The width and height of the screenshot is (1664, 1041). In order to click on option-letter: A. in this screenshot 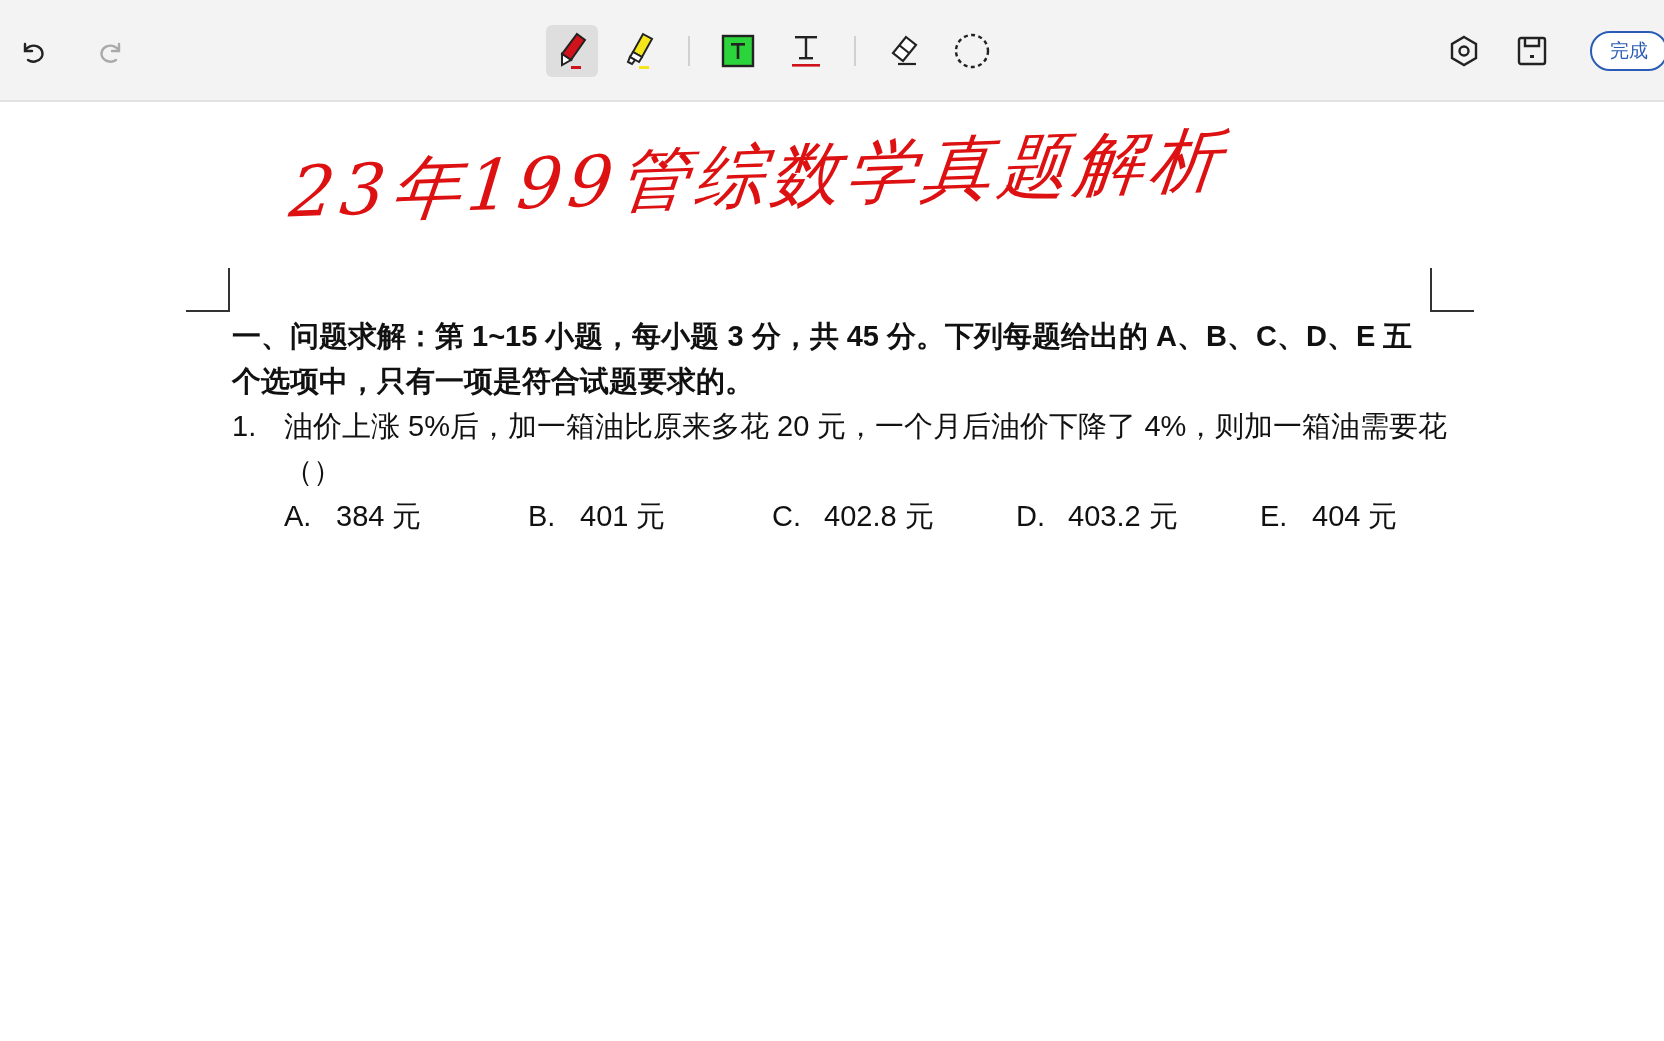, I will do `click(298, 516)`.